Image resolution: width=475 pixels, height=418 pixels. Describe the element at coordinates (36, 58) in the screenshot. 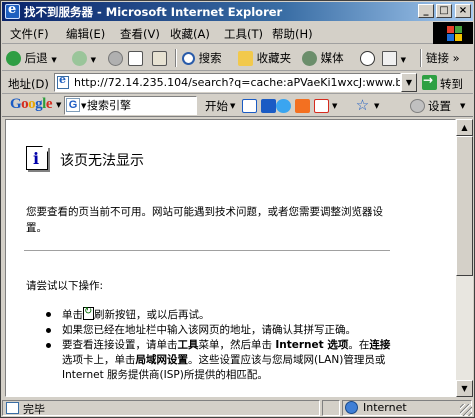

I see `back-label: 后退` at that location.